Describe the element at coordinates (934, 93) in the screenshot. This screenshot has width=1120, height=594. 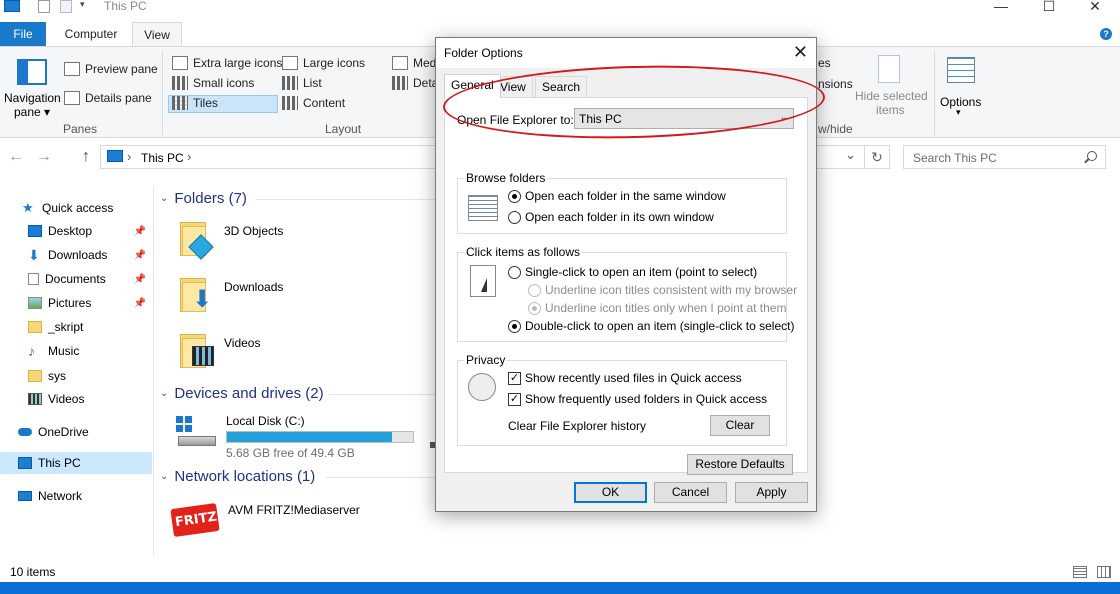
I see `ribbon-separator` at that location.